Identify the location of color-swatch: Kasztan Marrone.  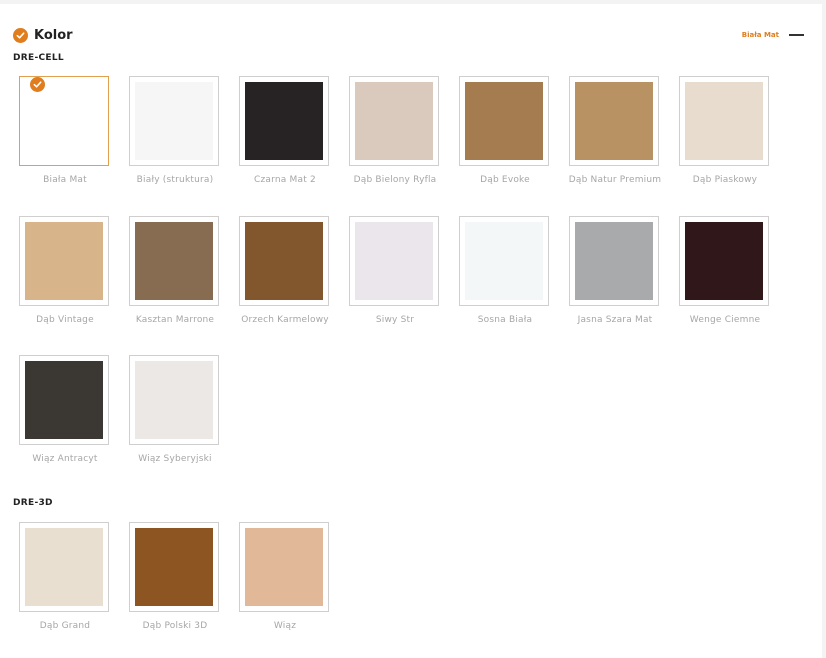
(175, 281).